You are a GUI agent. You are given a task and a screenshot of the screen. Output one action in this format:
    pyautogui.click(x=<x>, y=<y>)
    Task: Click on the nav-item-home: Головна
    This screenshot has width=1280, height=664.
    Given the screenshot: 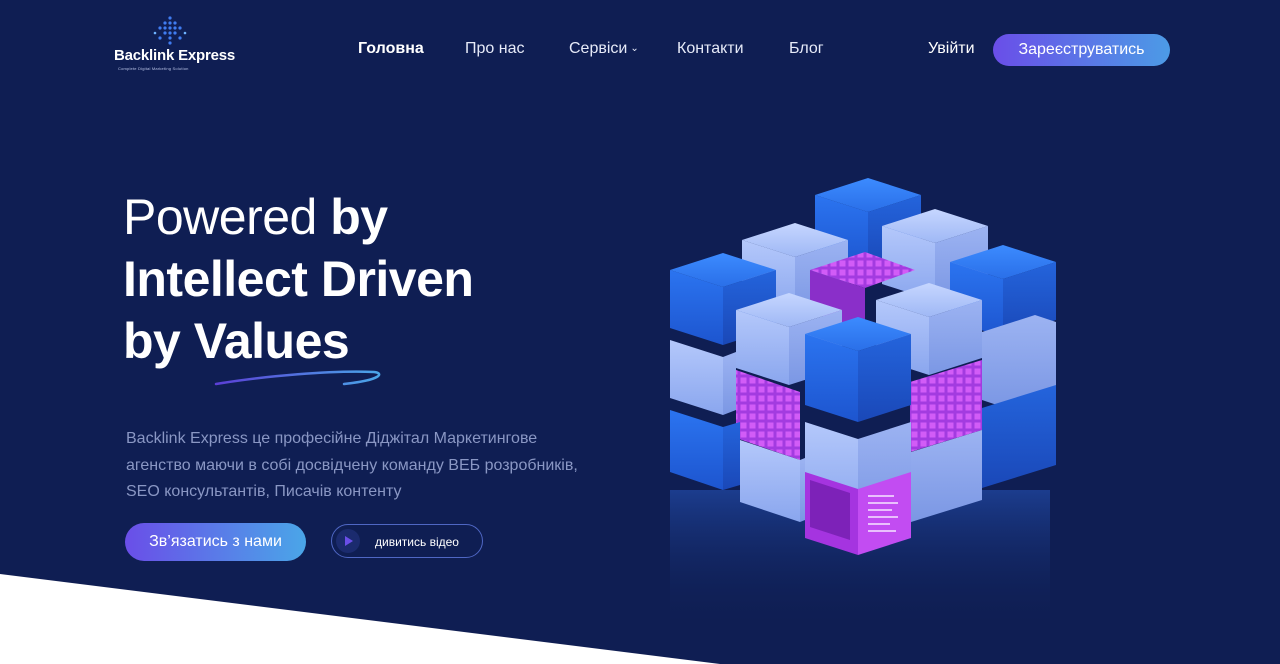 What is the action you would take?
    pyautogui.click(x=391, y=49)
    